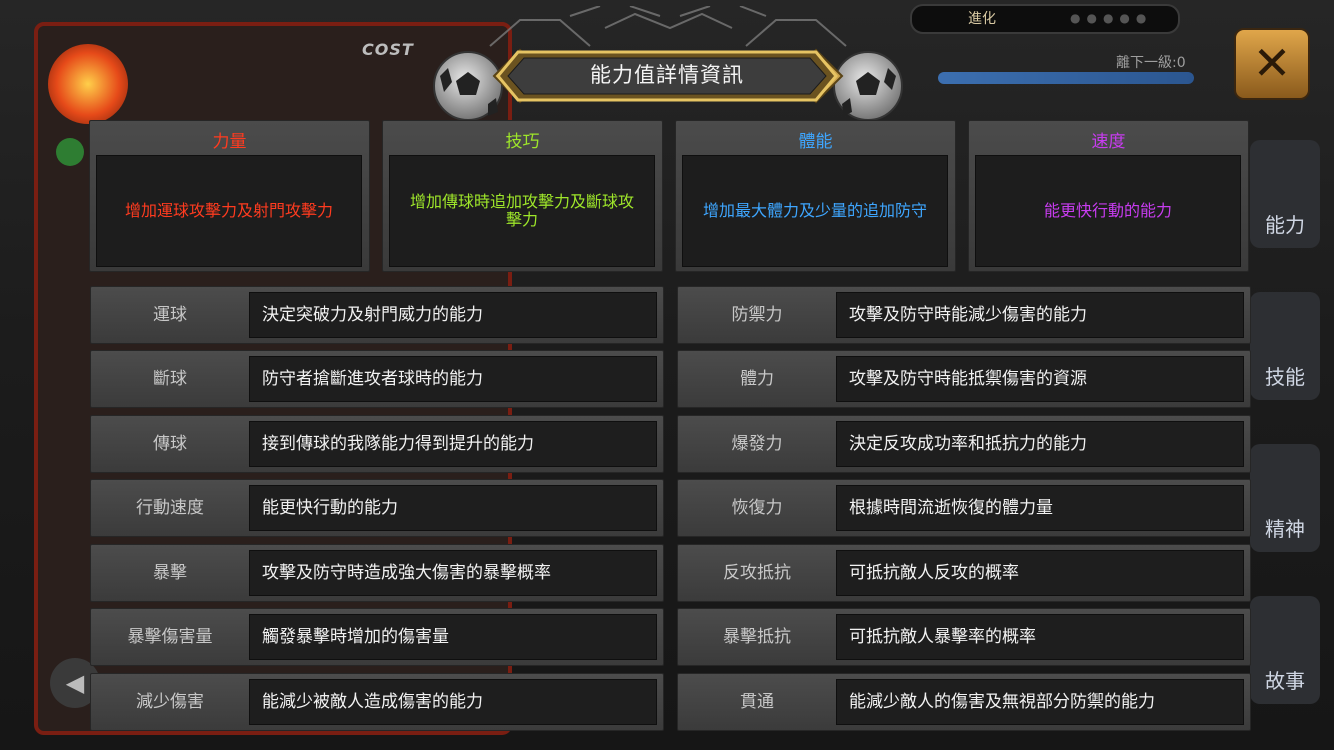  I want to click on stat-row-burst: 爆發力 決定反攻成功率和抵抗力的能力, so click(964, 444).